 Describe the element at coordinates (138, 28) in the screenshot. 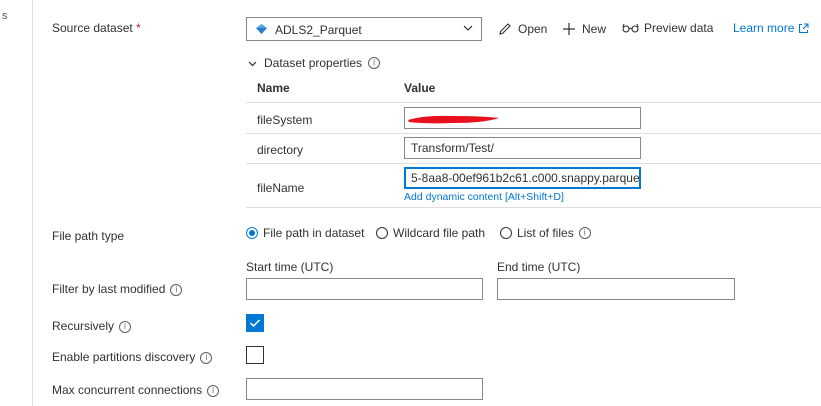

I see `required-asterisk: *` at that location.